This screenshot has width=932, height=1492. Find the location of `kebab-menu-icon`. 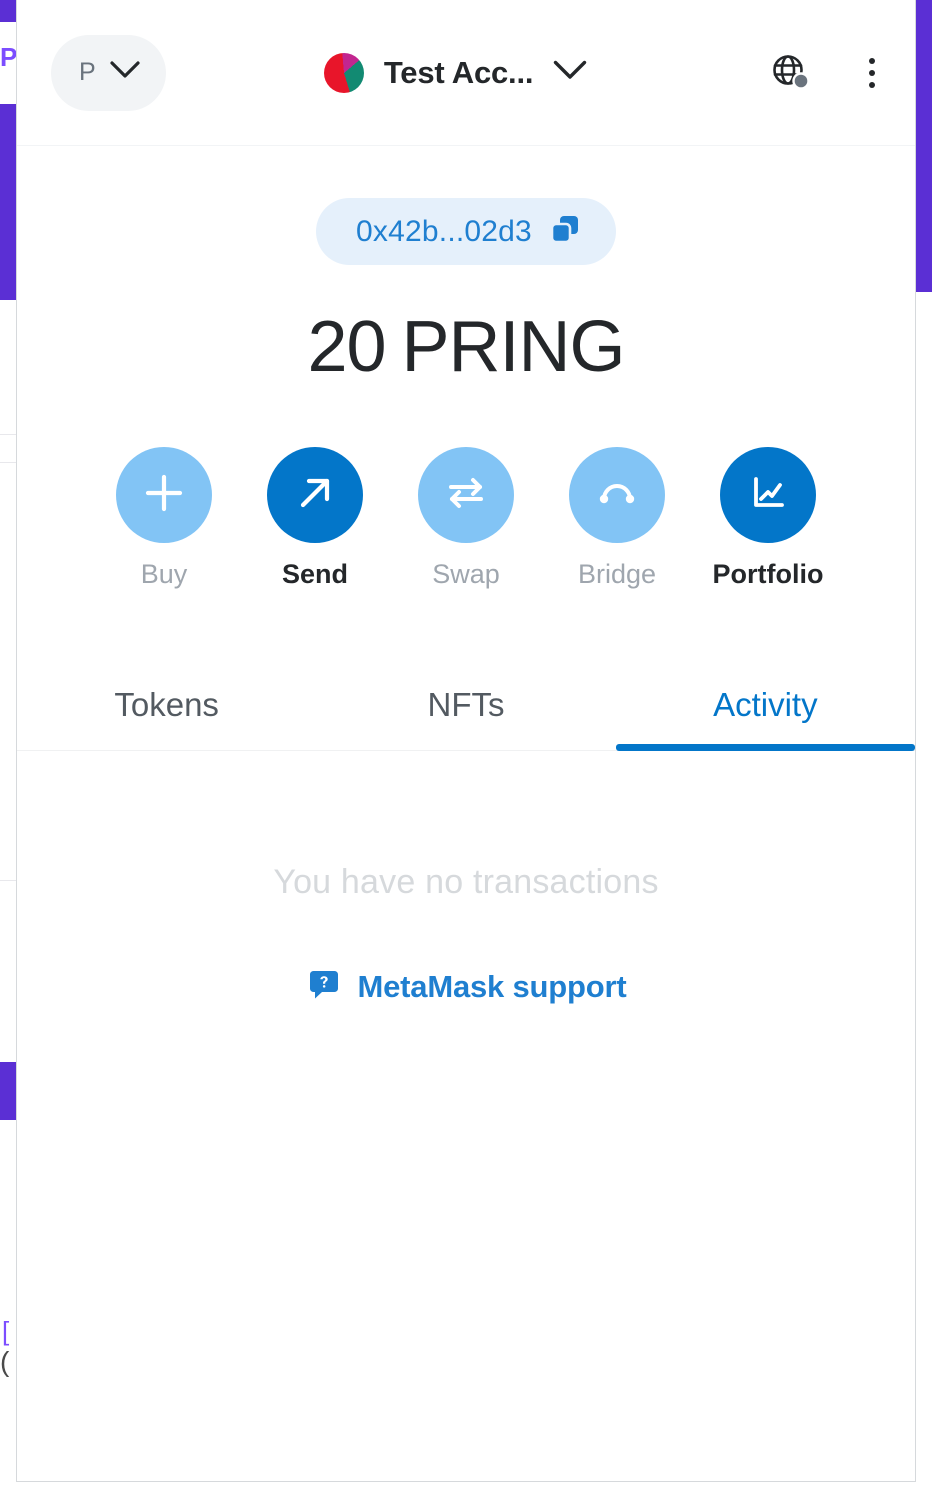

kebab-menu-icon is located at coordinates (872, 73).